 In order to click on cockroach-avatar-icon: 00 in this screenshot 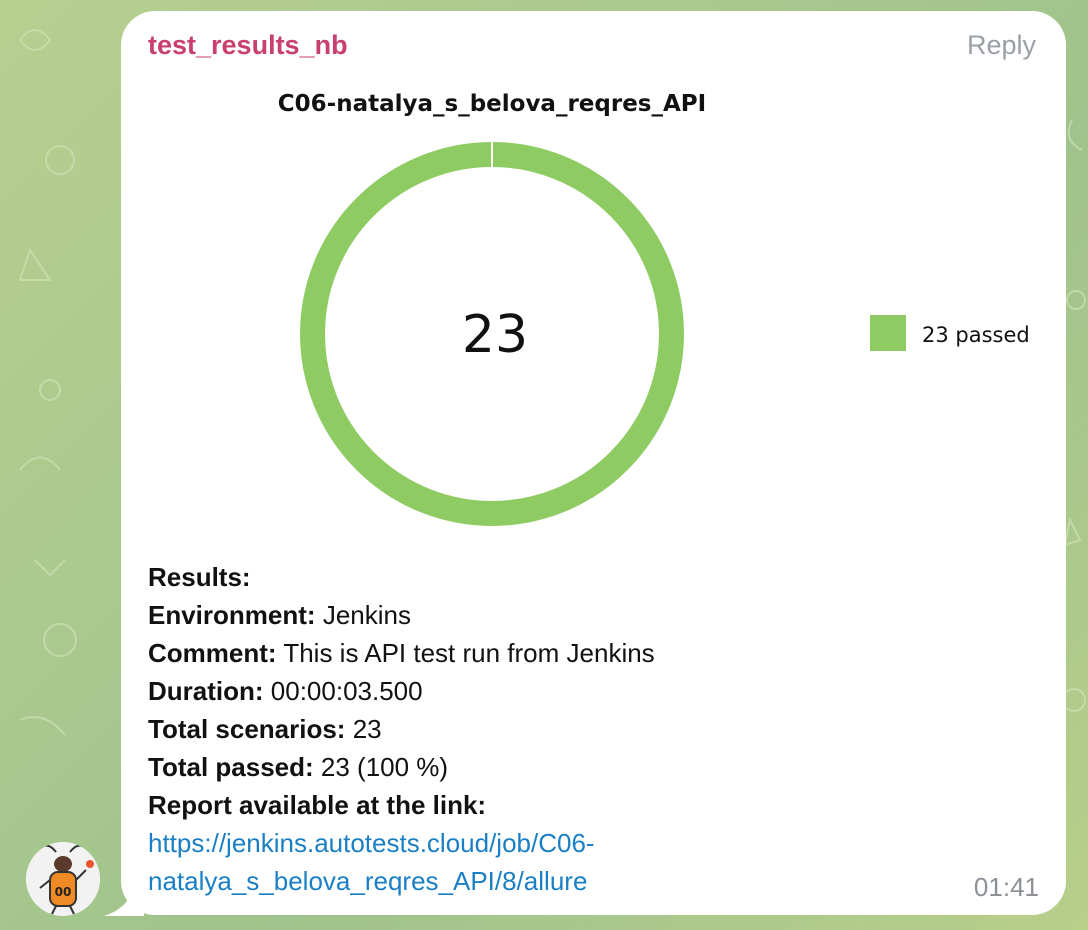, I will do `click(63, 879)`.